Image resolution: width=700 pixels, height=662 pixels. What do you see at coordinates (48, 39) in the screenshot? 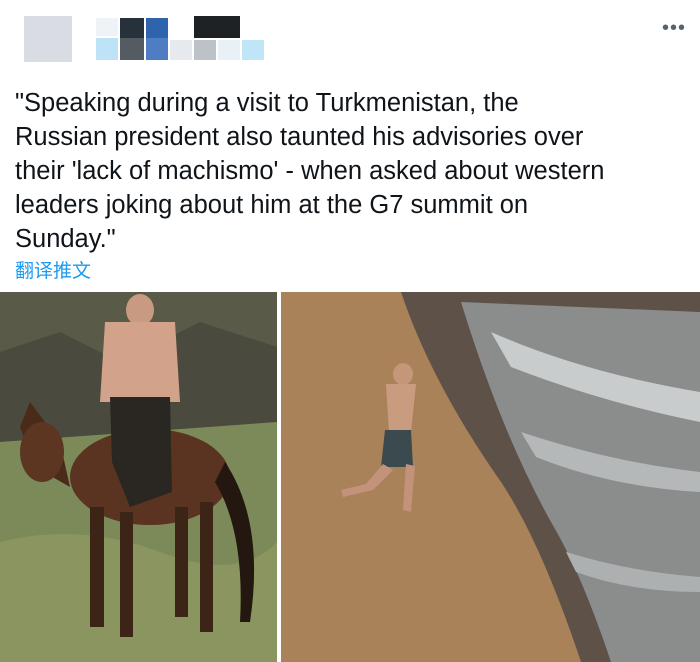
I see `censored-avatar` at bounding box center [48, 39].